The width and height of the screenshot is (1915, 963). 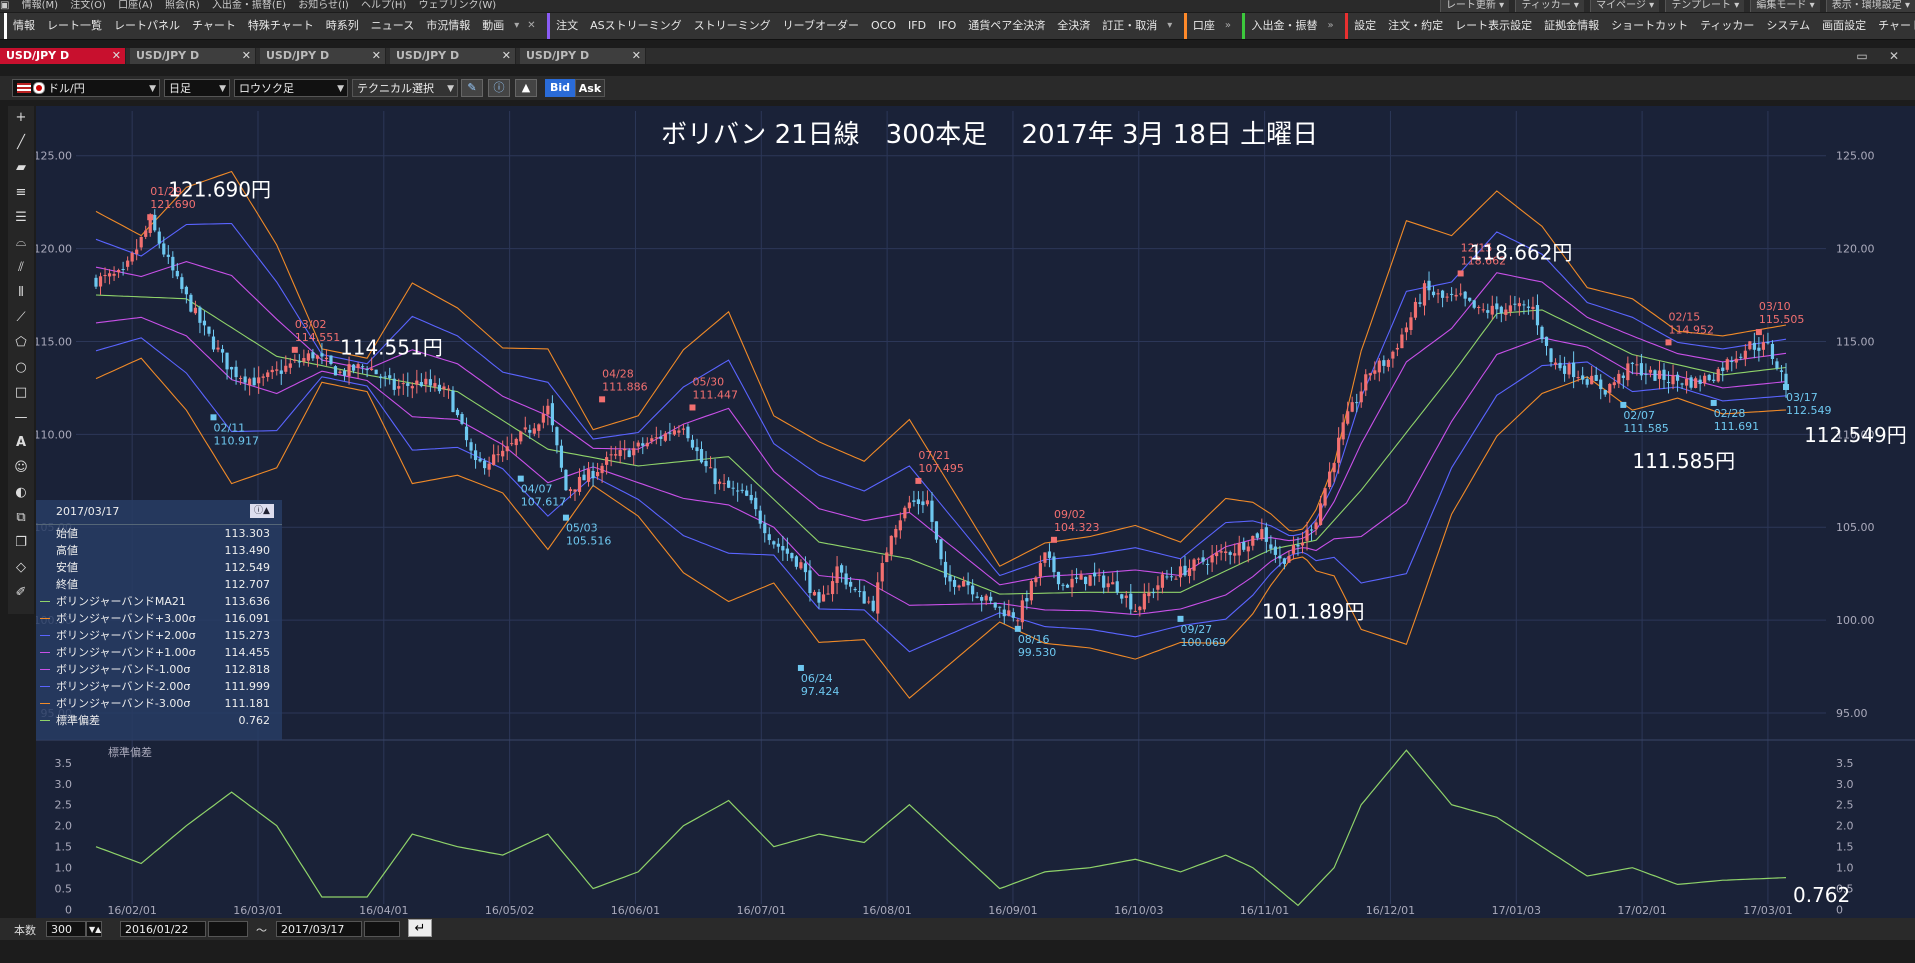 I want to click on circle-icon: ○, so click(x=21, y=368).